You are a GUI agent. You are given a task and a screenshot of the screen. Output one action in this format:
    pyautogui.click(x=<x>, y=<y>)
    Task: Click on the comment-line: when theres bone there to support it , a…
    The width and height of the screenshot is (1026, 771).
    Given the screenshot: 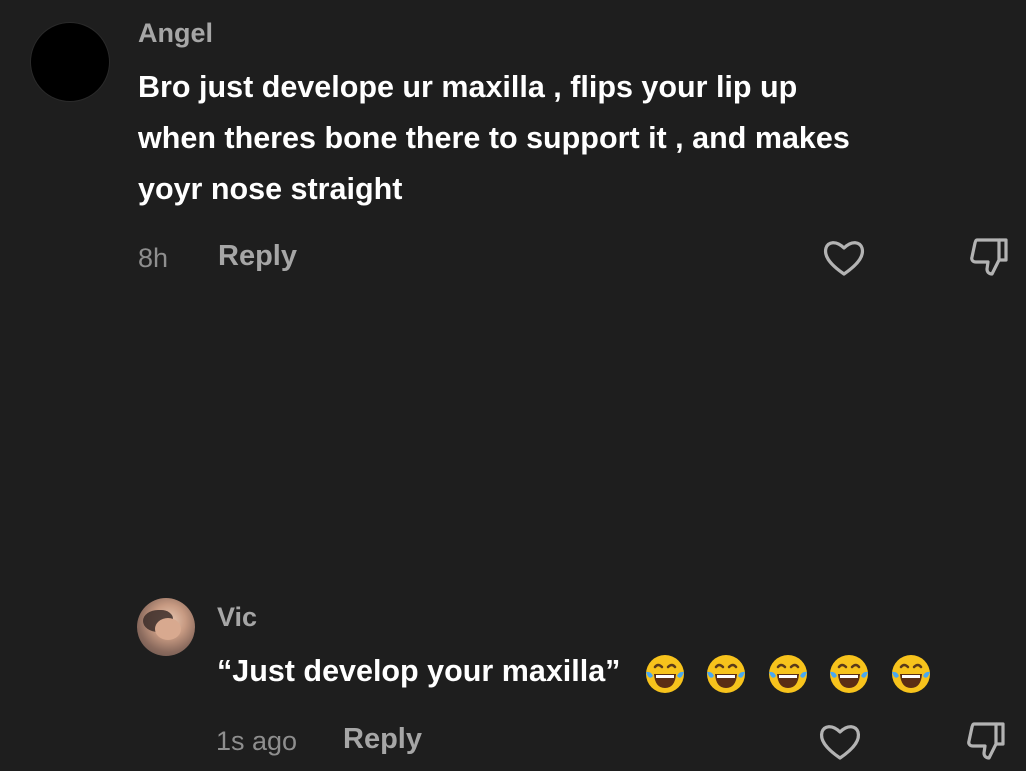 What is the action you would take?
    pyautogui.click(x=494, y=138)
    